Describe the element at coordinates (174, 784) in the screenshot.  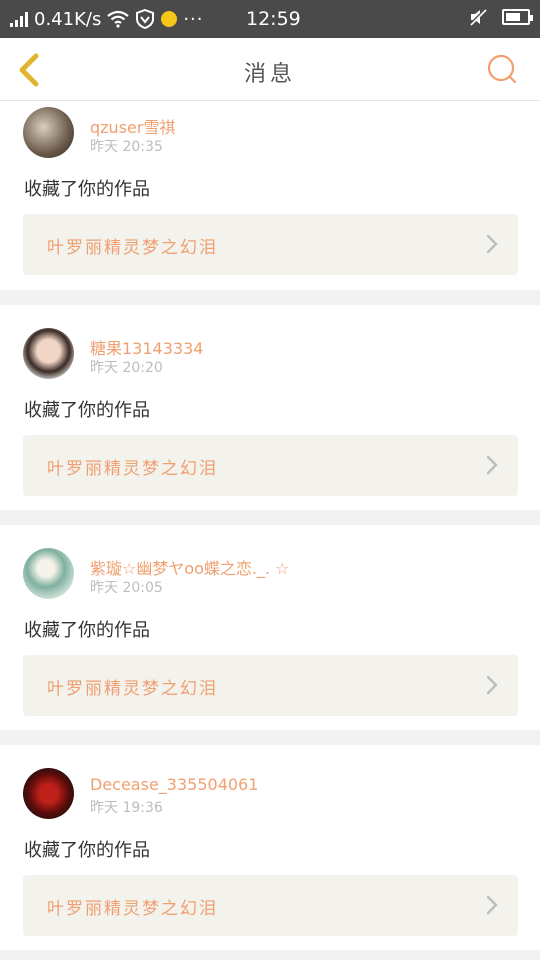
I see `username-link: Decease_335504061` at that location.